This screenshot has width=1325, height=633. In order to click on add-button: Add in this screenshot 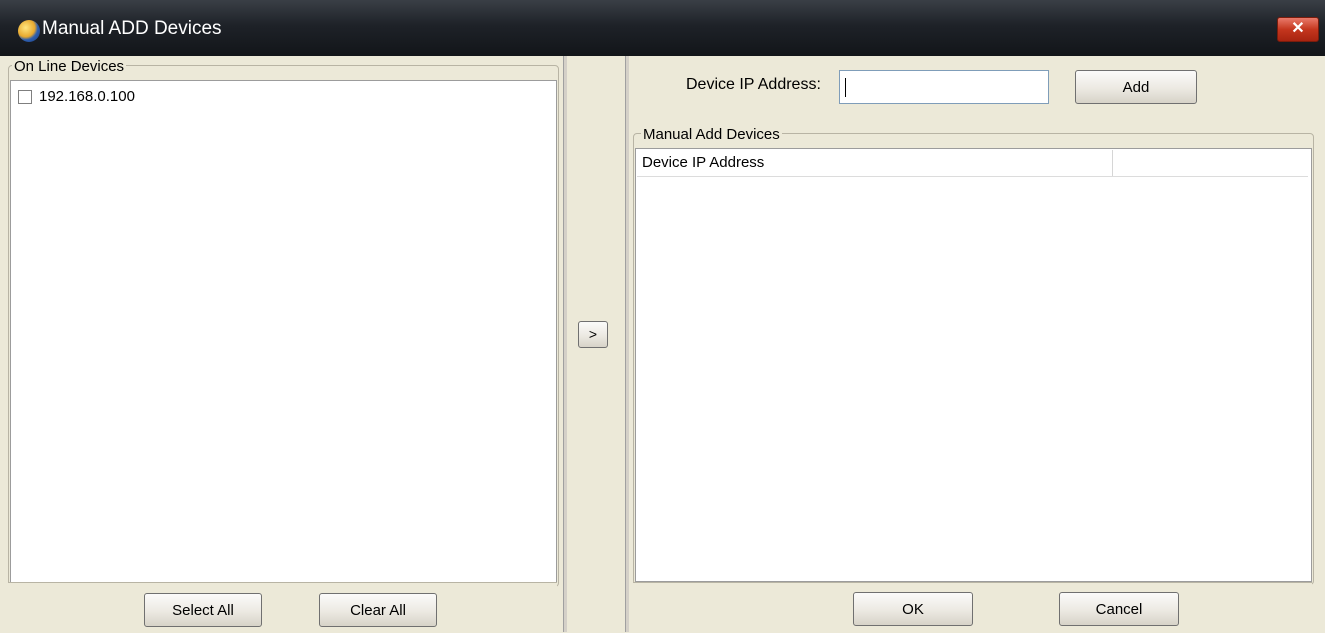, I will do `click(1136, 87)`.